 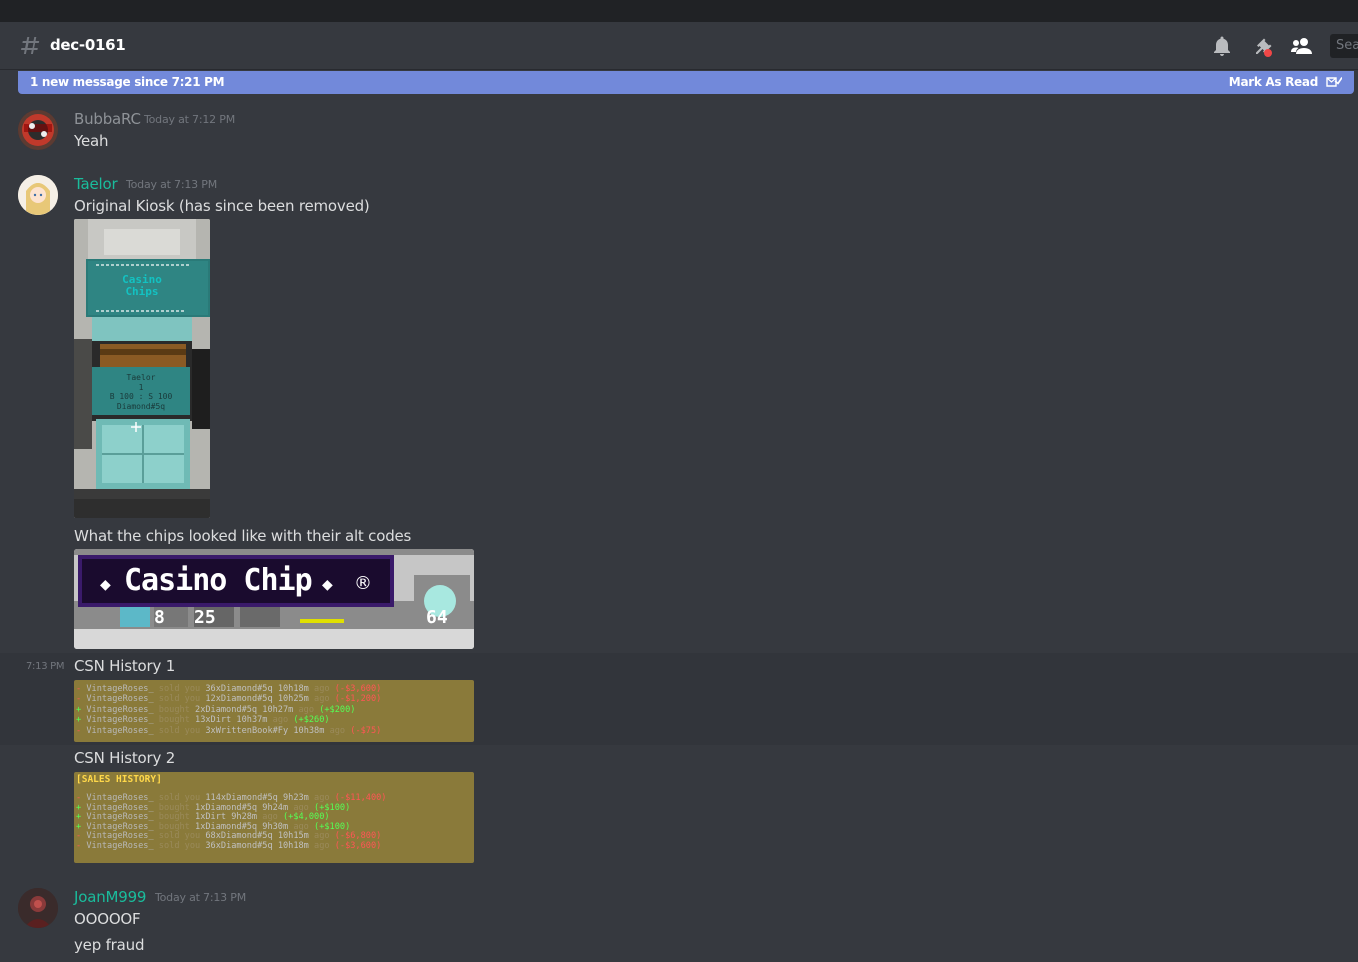 I want to click on history-item: 3xWrittenBook#Fy, so click(x=249, y=730).